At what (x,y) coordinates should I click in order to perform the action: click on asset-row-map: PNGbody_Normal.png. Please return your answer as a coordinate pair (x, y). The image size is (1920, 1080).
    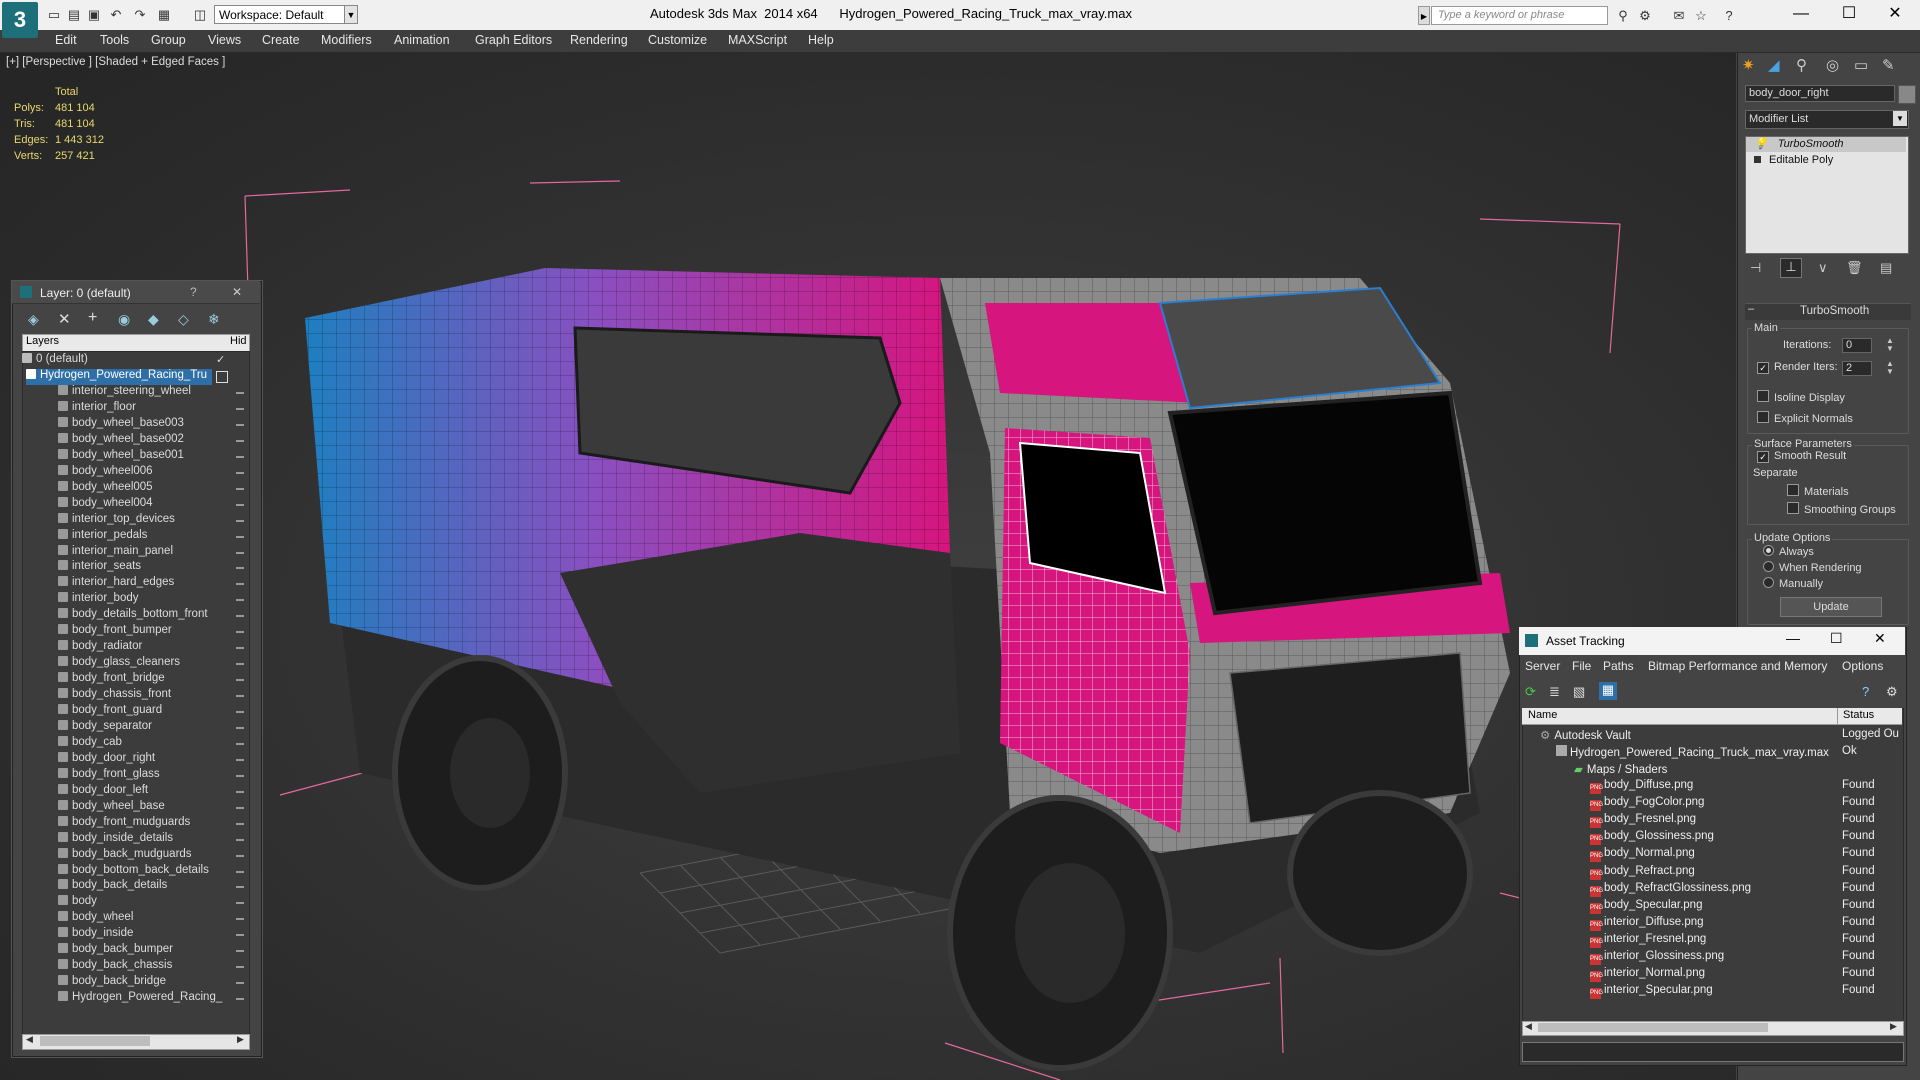
    Looking at the image, I should click on (1642, 855).